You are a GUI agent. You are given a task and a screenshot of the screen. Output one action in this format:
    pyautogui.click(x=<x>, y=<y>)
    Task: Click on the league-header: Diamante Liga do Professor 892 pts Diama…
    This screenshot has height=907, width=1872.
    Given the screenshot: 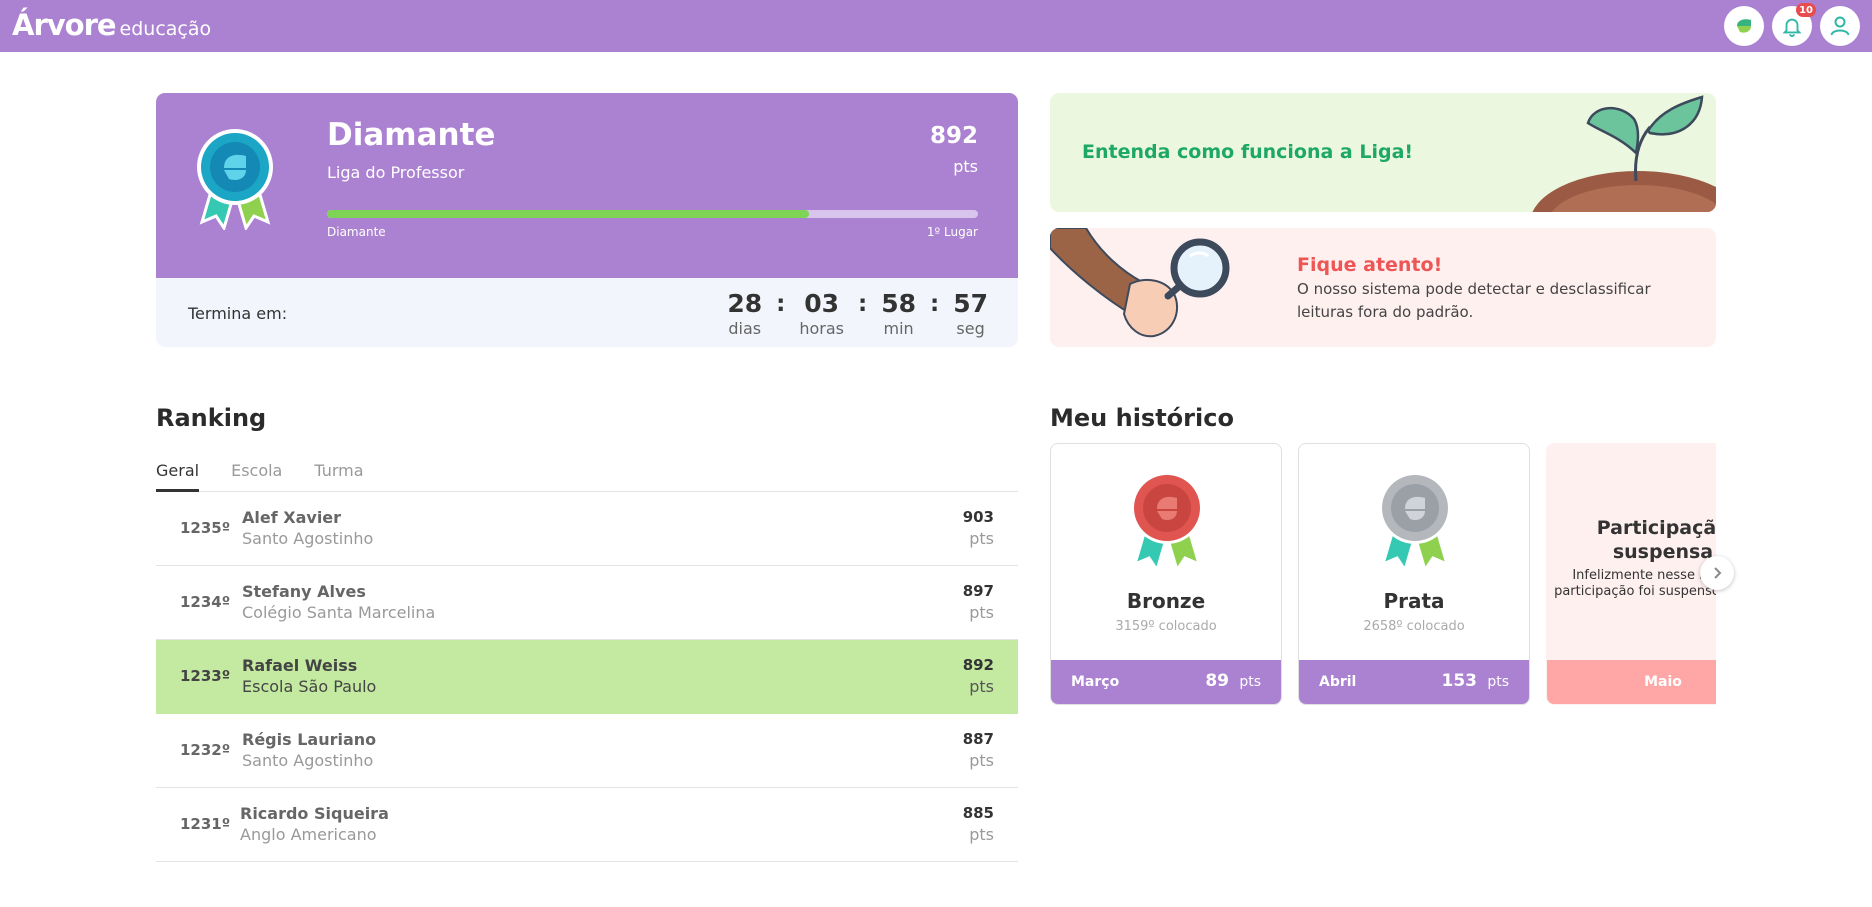 What is the action you would take?
    pyautogui.click(x=587, y=185)
    